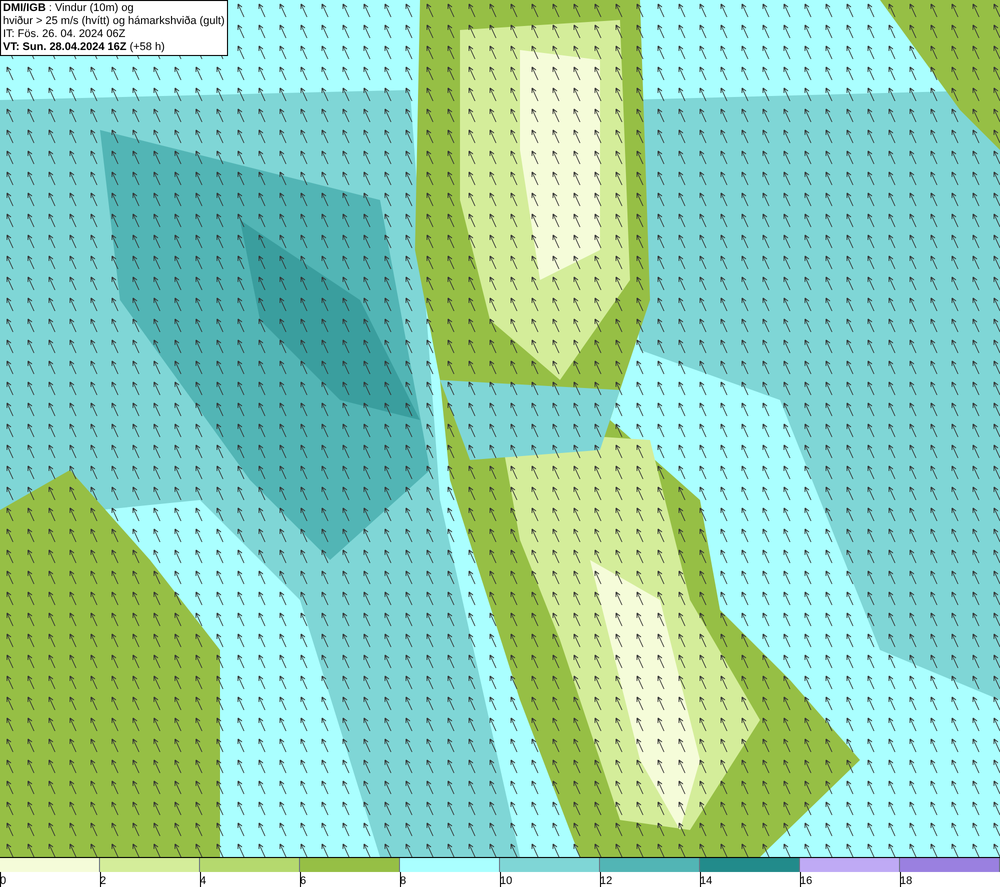 Image resolution: width=1000 pixels, height=887 pixels. Describe the element at coordinates (506, 881) in the screenshot. I see `legend-label: 10` at that location.